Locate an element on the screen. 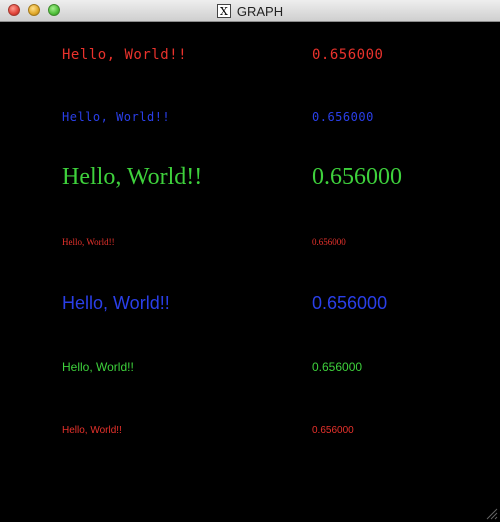  hello-text-row-4: Hello, World!! is located at coordinates (88, 242).